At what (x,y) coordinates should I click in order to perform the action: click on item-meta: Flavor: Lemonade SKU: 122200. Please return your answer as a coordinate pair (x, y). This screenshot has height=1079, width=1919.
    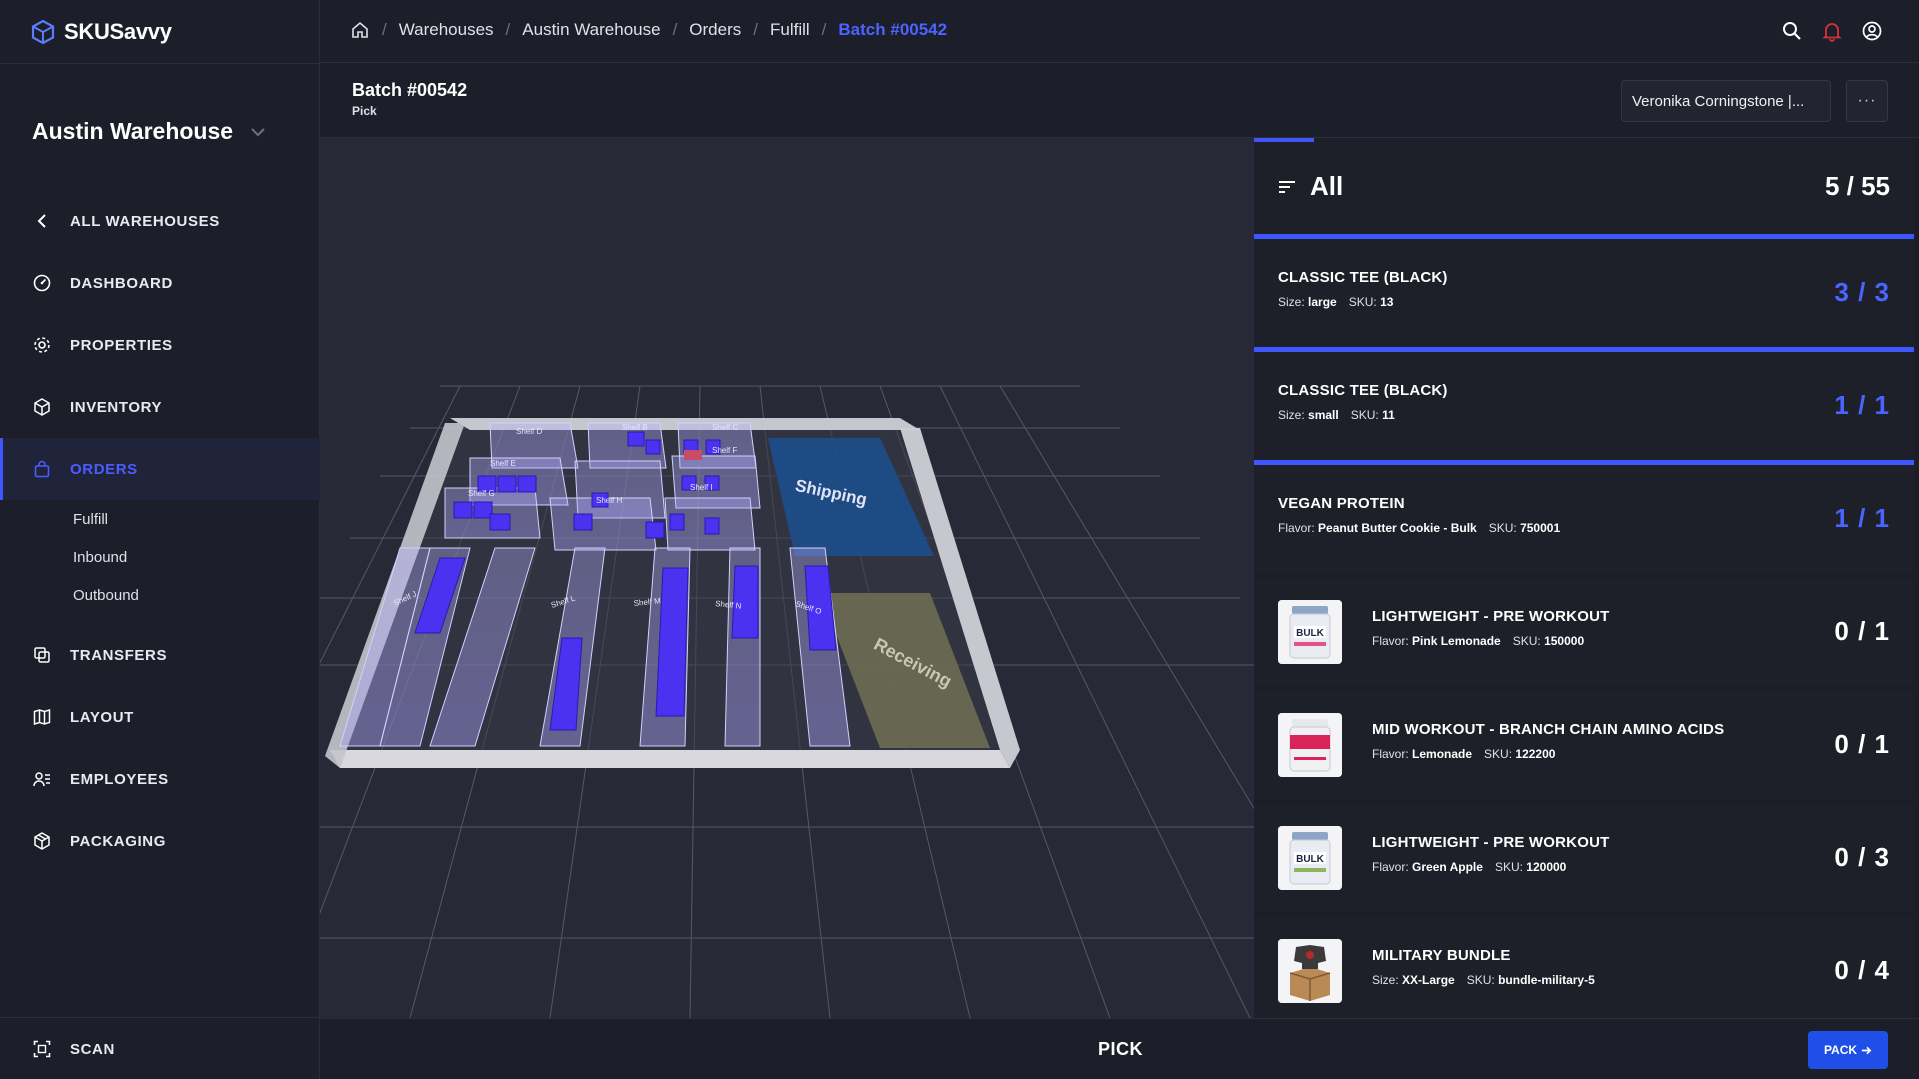
    Looking at the image, I should click on (1463, 754).